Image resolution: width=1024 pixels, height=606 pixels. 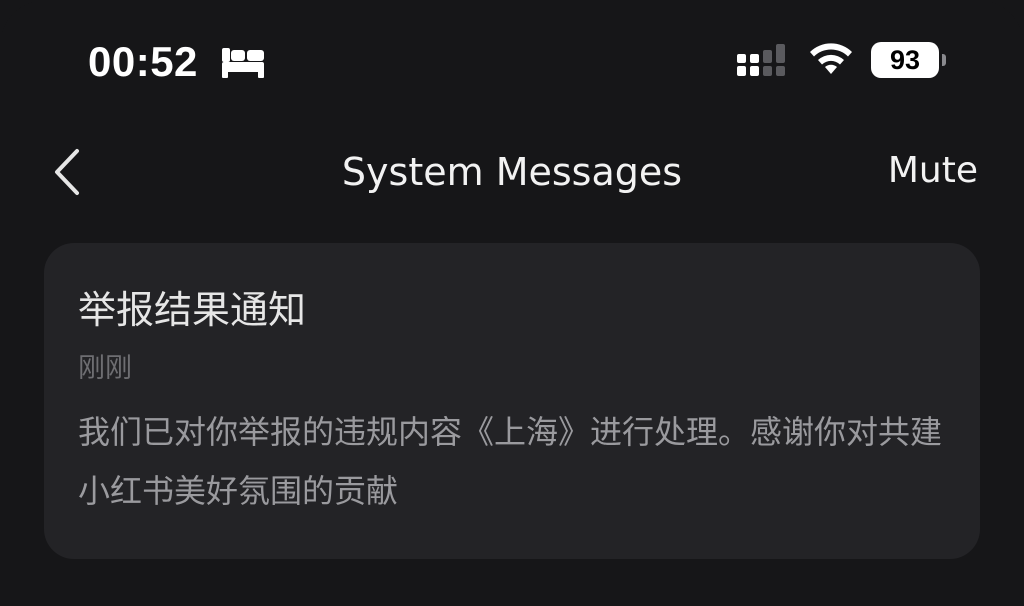 What do you see at coordinates (510, 461) in the screenshot?
I see `message-body: 我们已对你举报的违规内容《上海》进行处理。感谢你对共建小红书美好氛围的贡献` at bounding box center [510, 461].